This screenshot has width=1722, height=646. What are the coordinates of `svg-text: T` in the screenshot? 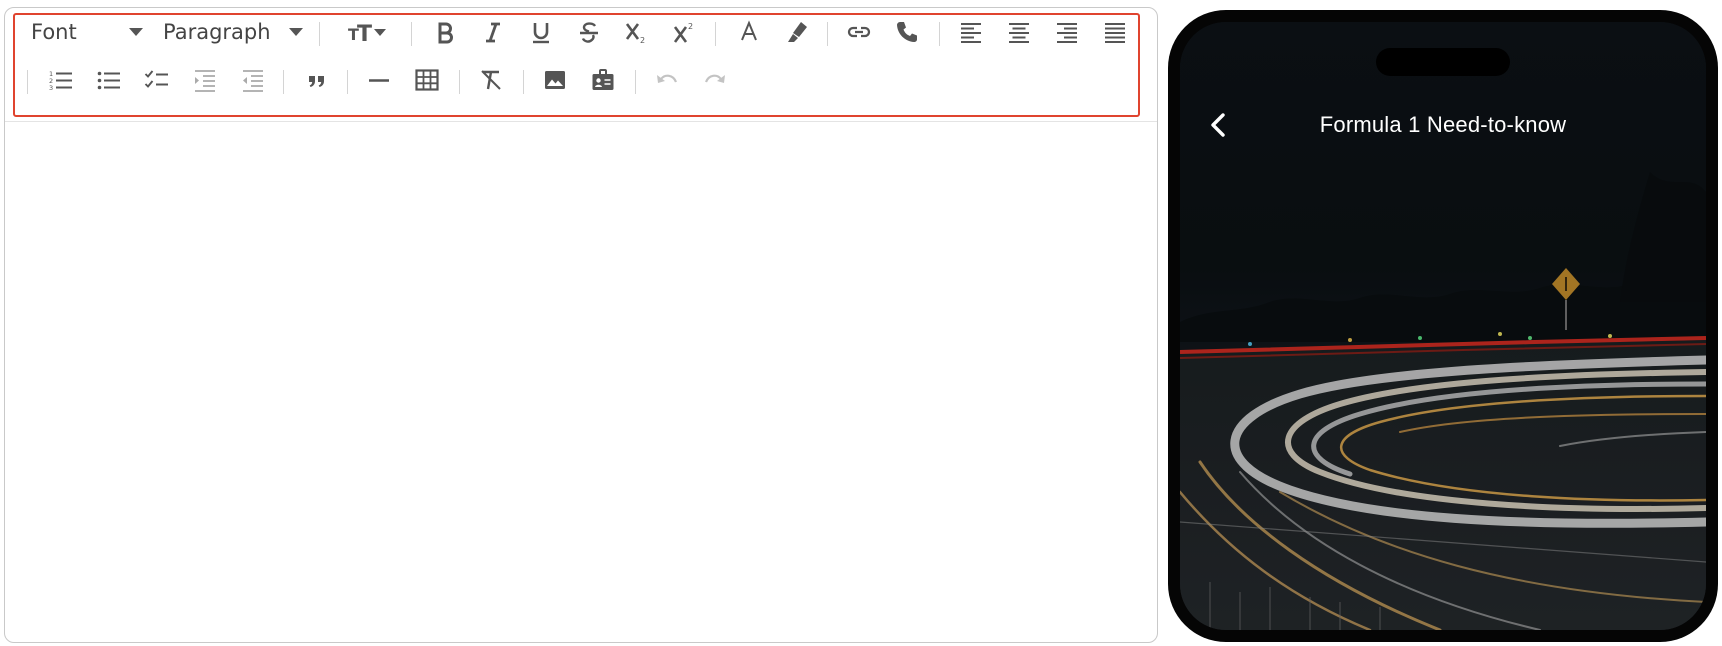 It's located at (364, 33).